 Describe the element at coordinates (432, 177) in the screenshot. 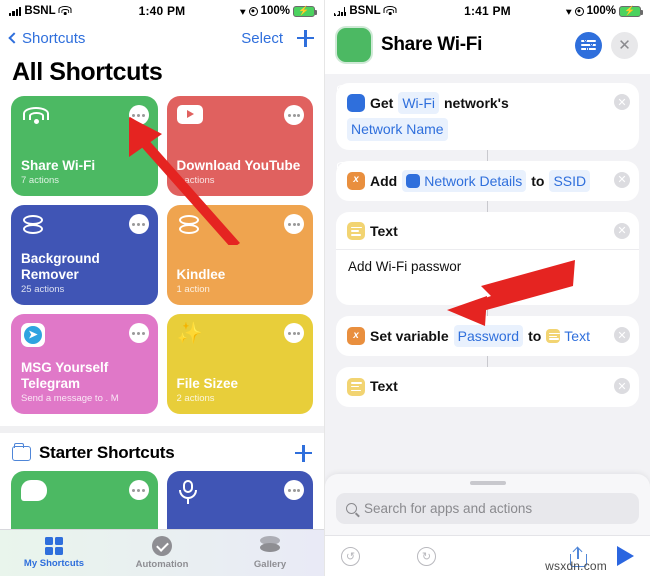

I see `action-token-network-details: Network Details` at that location.